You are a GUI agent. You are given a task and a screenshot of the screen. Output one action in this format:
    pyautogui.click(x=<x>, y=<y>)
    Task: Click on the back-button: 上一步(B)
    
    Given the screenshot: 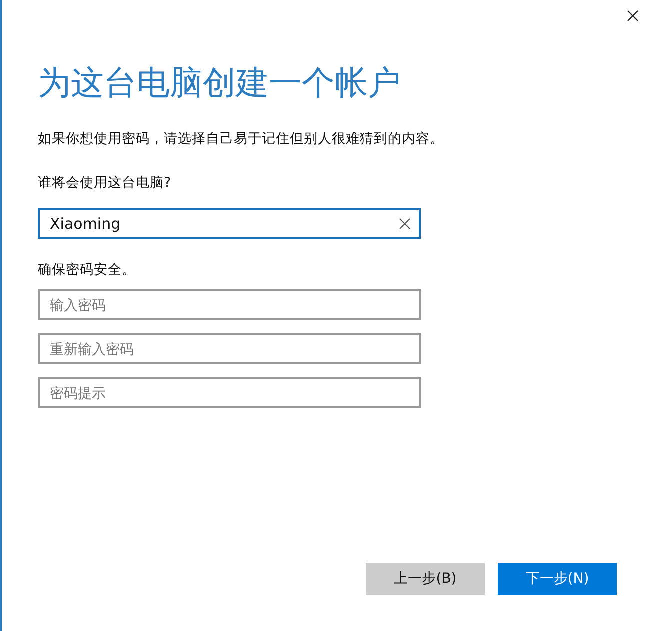 What is the action you would take?
    pyautogui.click(x=425, y=579)
    